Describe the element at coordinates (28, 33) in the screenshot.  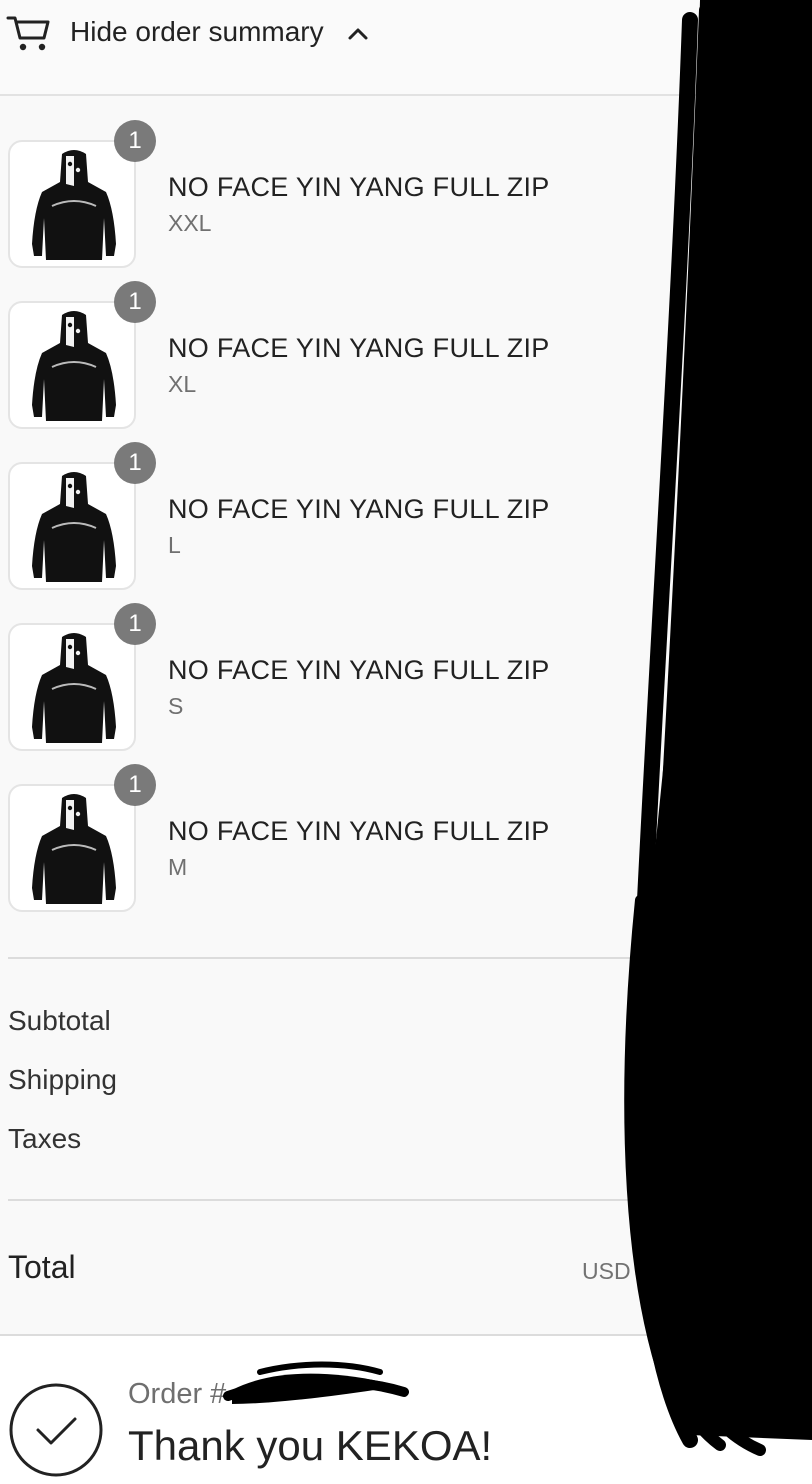
I see `cart-icon` at that location.